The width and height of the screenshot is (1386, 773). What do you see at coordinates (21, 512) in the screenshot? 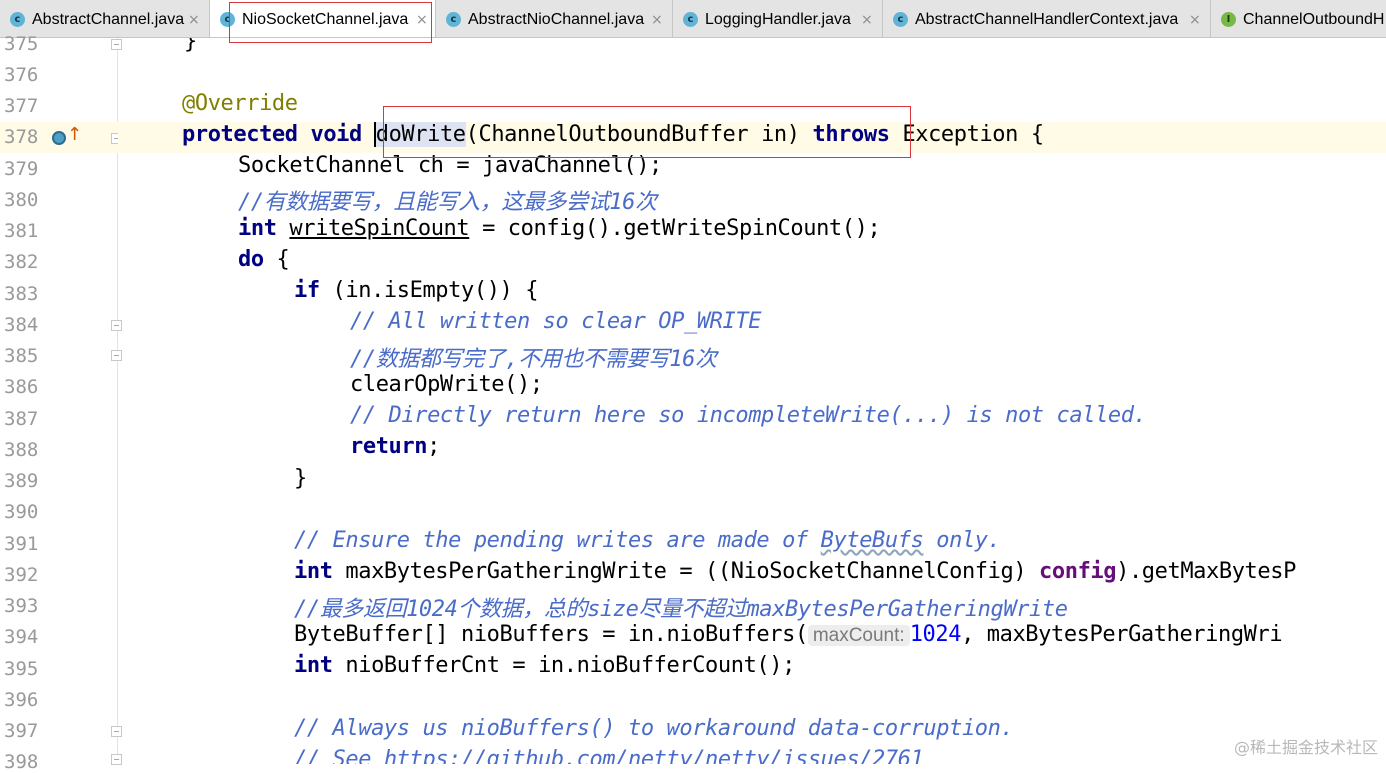
I see `line-number: 390` at bounding box center [21, 512].